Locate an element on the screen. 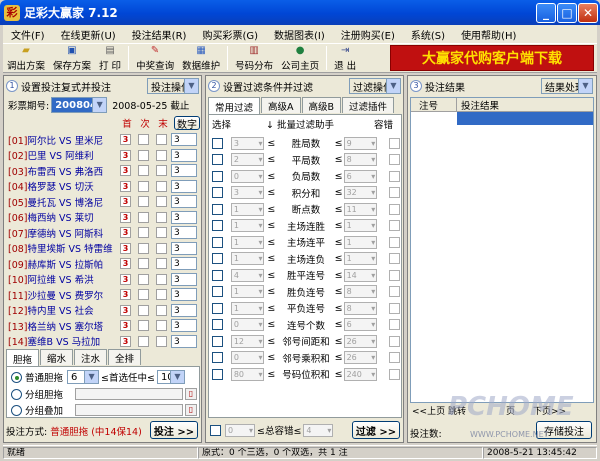 This screenshot has height=461, width=600. company-home-button: ● 公司主页 is located at coordinates (300, 58).